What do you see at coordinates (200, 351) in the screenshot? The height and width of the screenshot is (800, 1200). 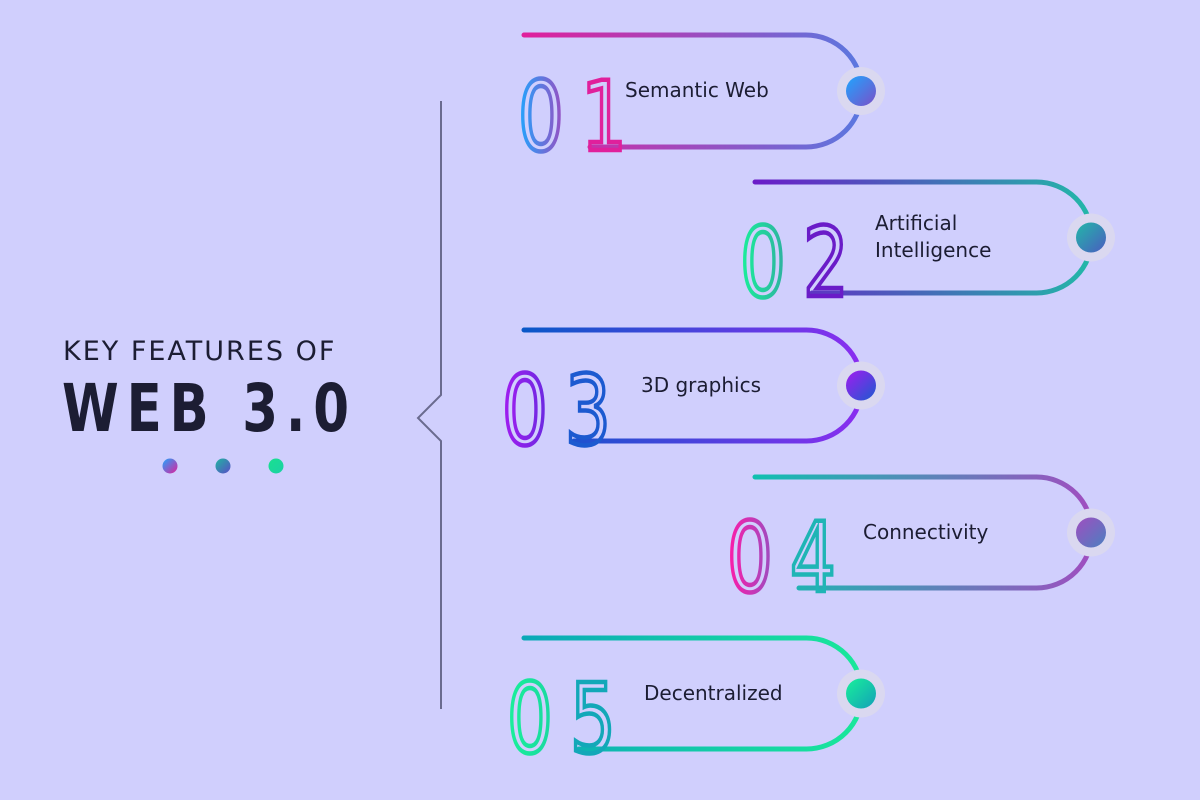 I see `title-line1: KEY FEATURES OF` at bounding box center [200, 351].